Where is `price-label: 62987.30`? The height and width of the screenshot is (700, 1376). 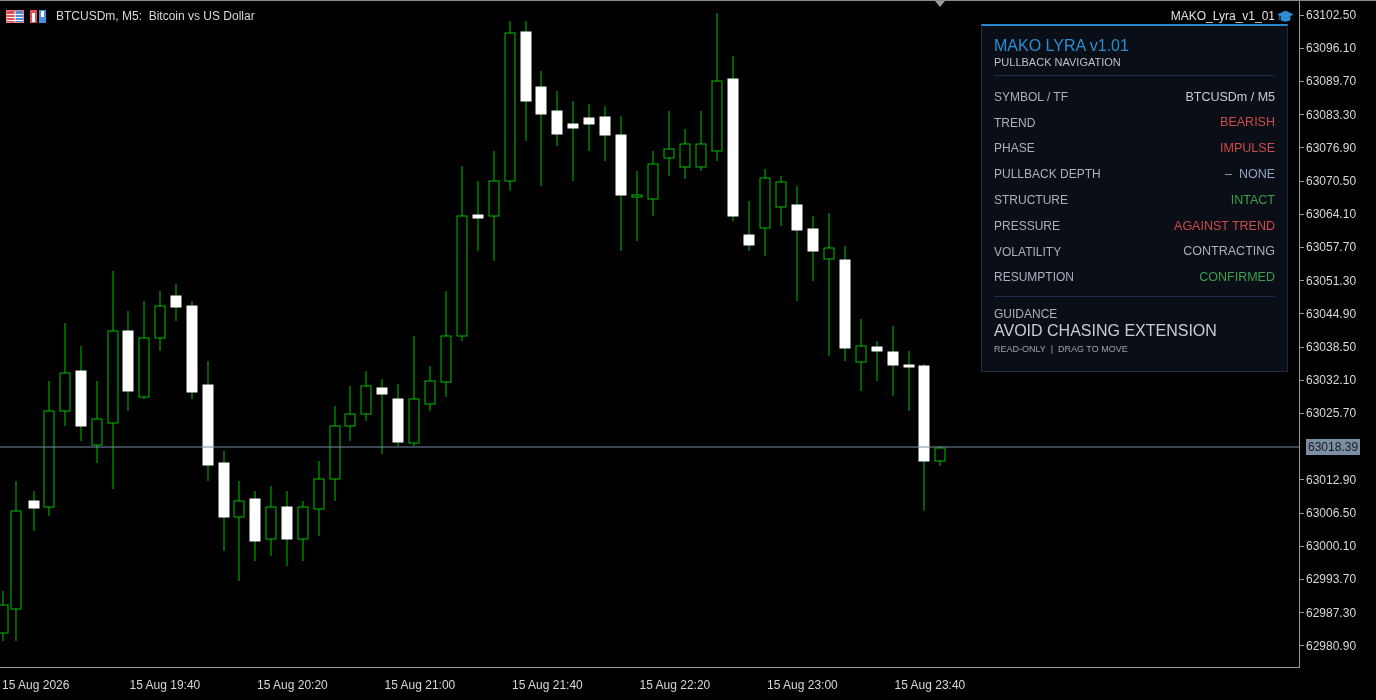
price-label: 62987.30 is located at coordinates (1331, 613).